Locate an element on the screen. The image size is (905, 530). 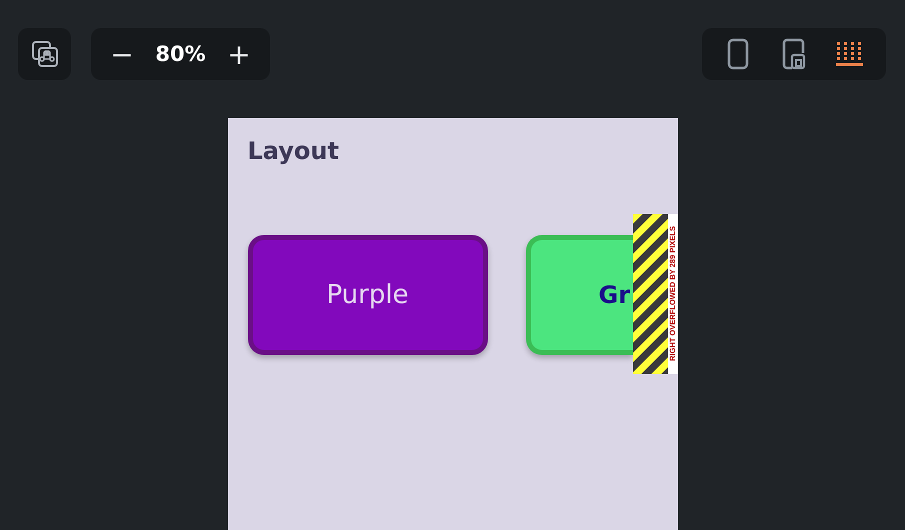
command-button is located at coordinates (44, 54).